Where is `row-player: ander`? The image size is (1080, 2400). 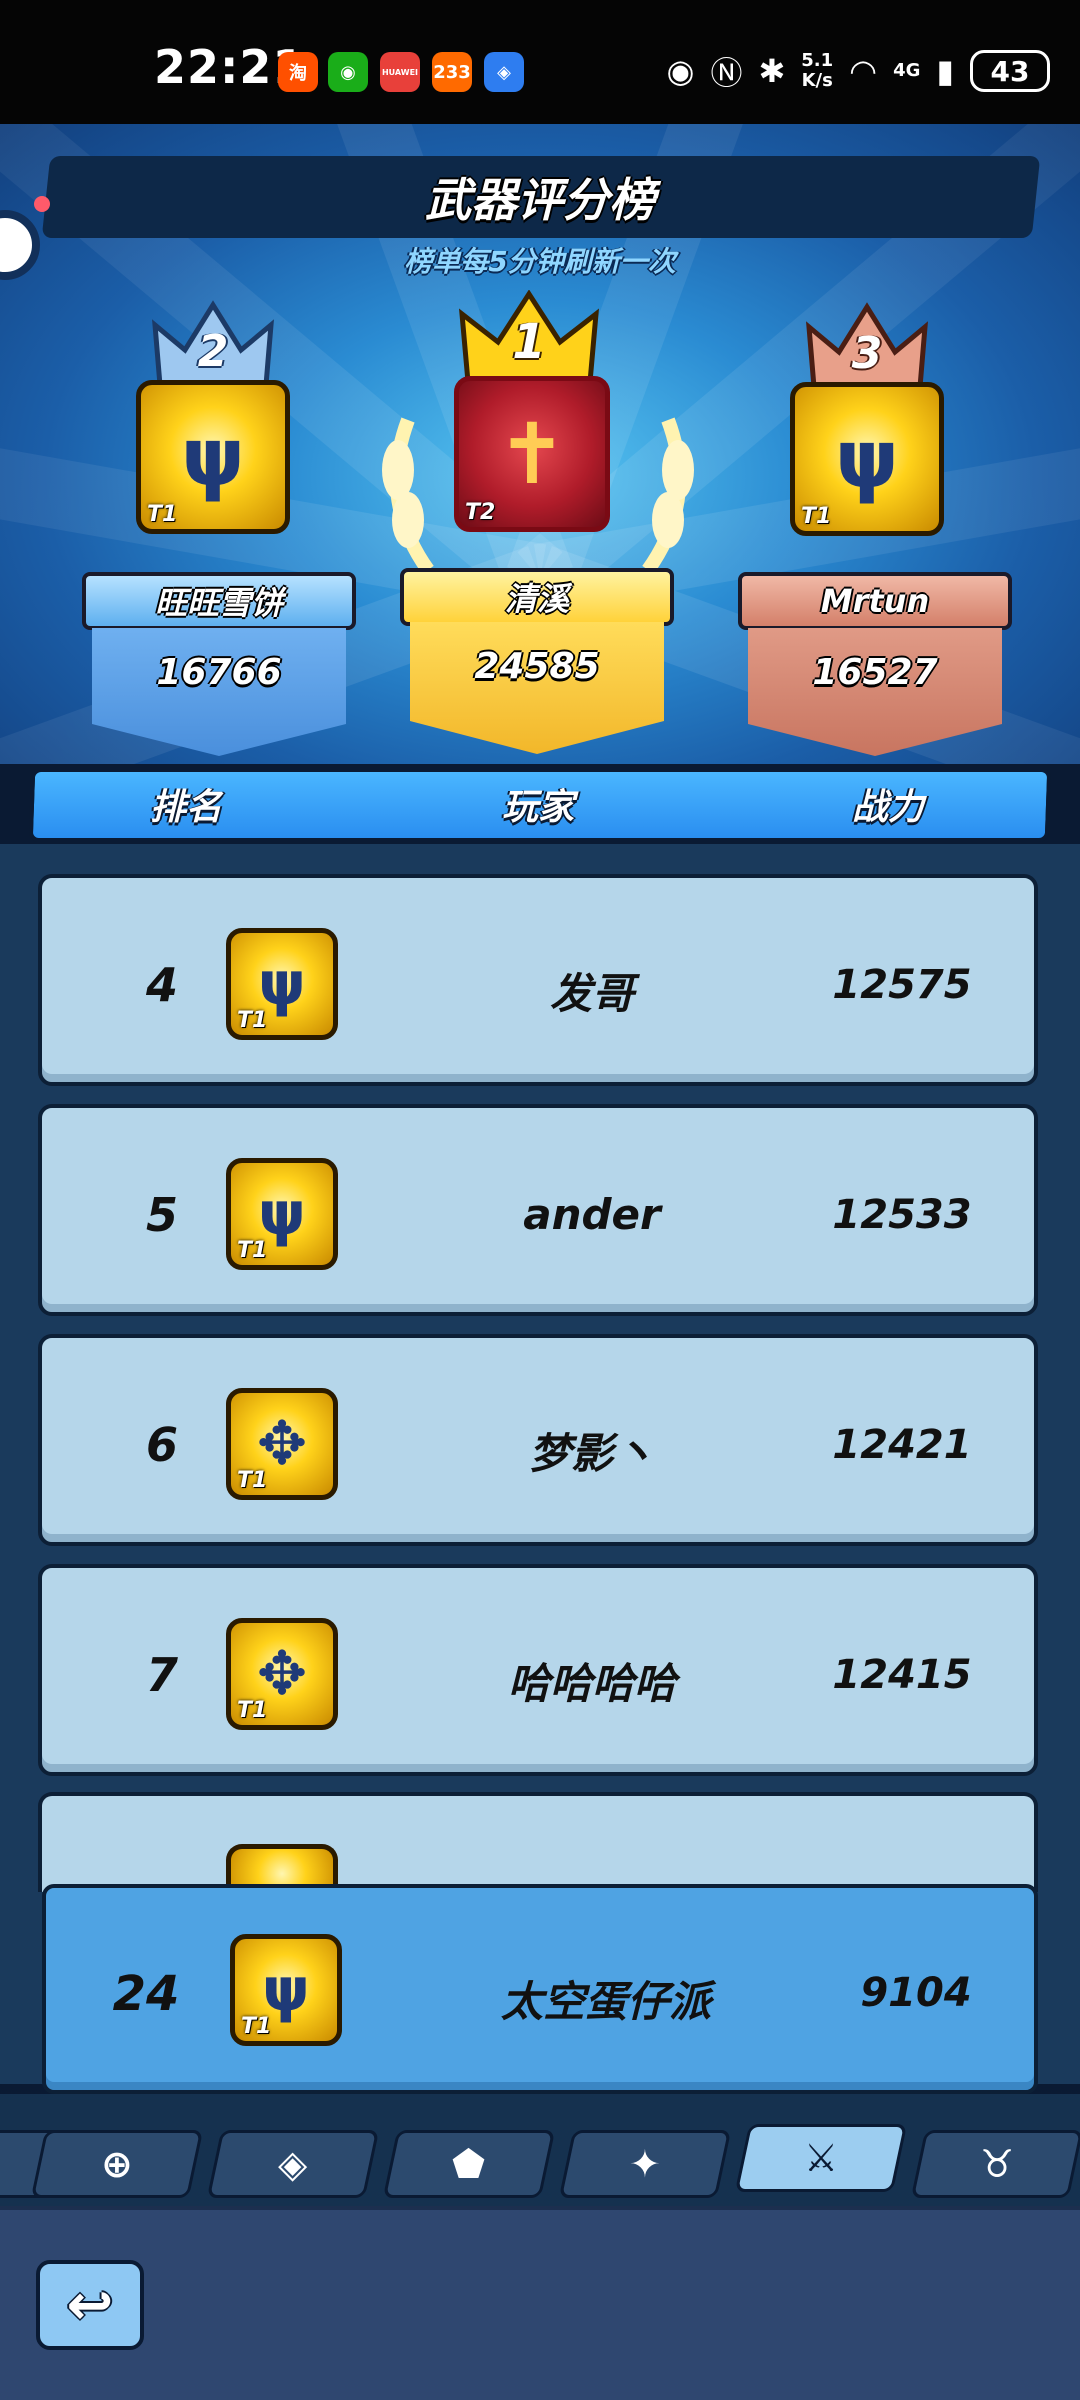 row-player: ander is located at coordinates (592, 1214).